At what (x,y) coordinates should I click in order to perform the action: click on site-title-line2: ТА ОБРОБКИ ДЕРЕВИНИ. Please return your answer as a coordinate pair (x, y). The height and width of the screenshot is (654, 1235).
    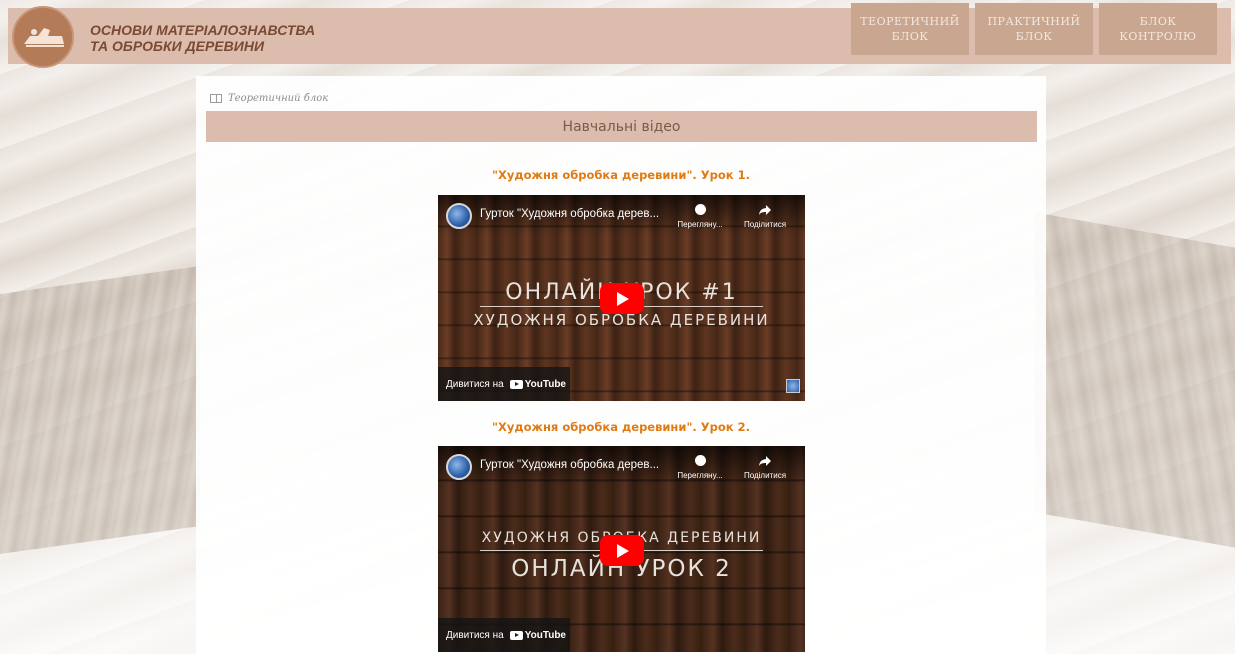
    Looking at the image, I should click on (177, 46).